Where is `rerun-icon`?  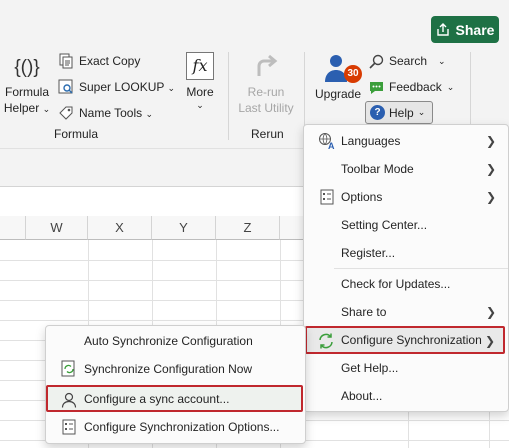
rerun-icon is located at coordinates (266, 69).